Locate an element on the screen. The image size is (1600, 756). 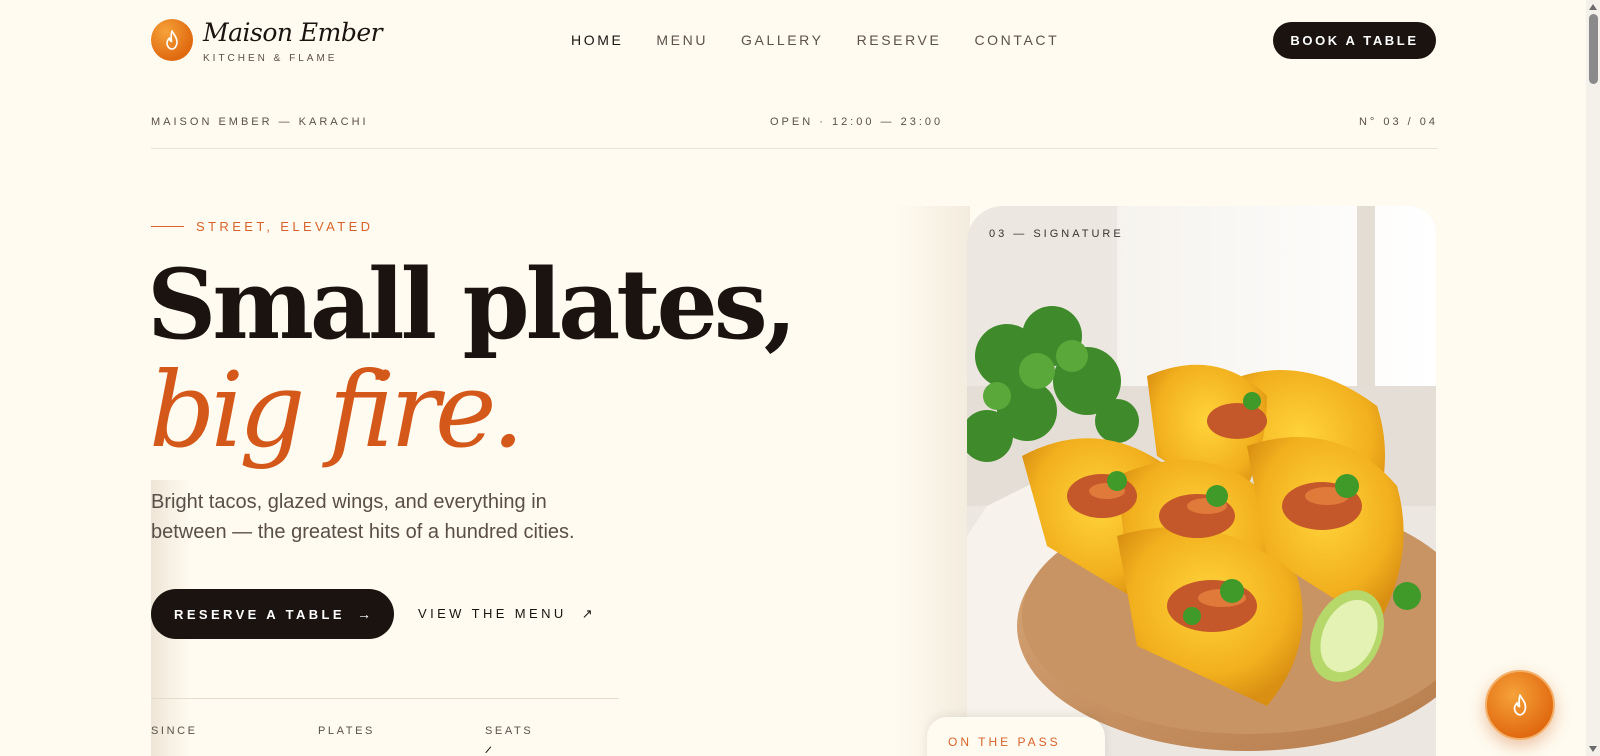
flame-icon is located at coordinates (1520, 705).